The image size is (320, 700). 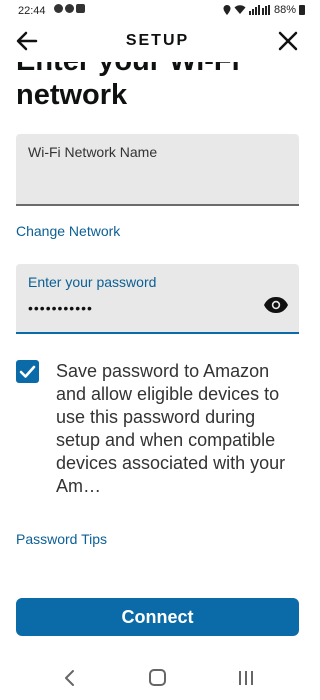 I want to click on heading-line-2: network, so click(x=72, y=95).